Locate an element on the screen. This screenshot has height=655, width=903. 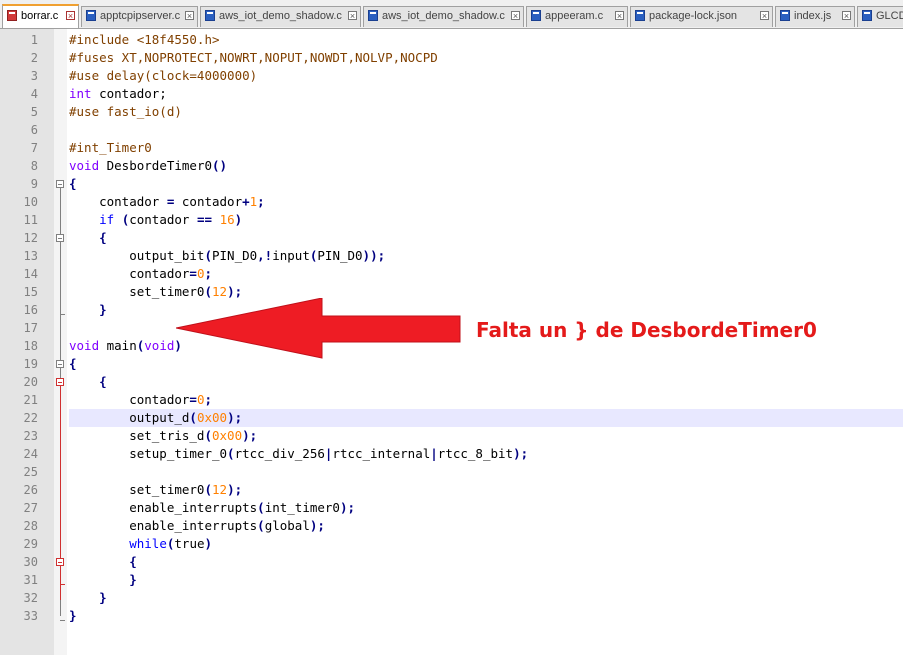
code-token: DesbordeTimer0 is located at coordinates (155, 165).